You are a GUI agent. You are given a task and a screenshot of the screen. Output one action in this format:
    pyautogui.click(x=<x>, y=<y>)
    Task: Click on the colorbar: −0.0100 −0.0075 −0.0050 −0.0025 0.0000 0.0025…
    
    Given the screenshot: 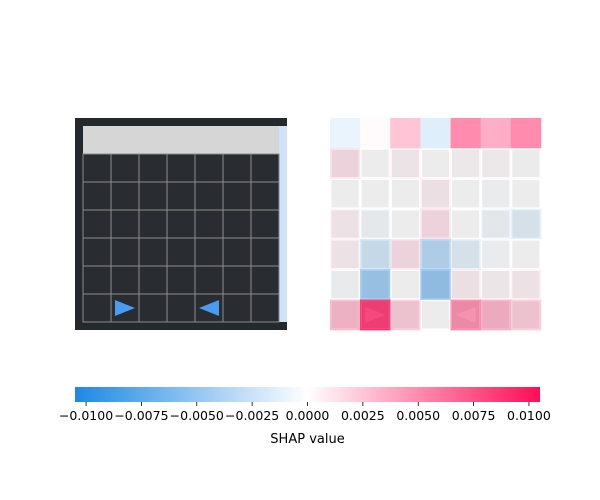 What is the action you would take?
    pyautogui.click(x=305, y=417)
    